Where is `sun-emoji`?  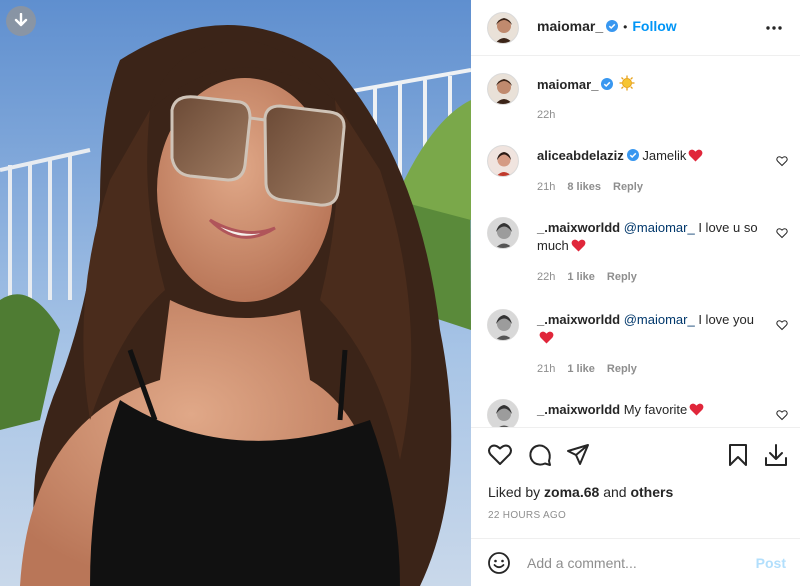
sun-emoji is located at coordinates (627, 83).